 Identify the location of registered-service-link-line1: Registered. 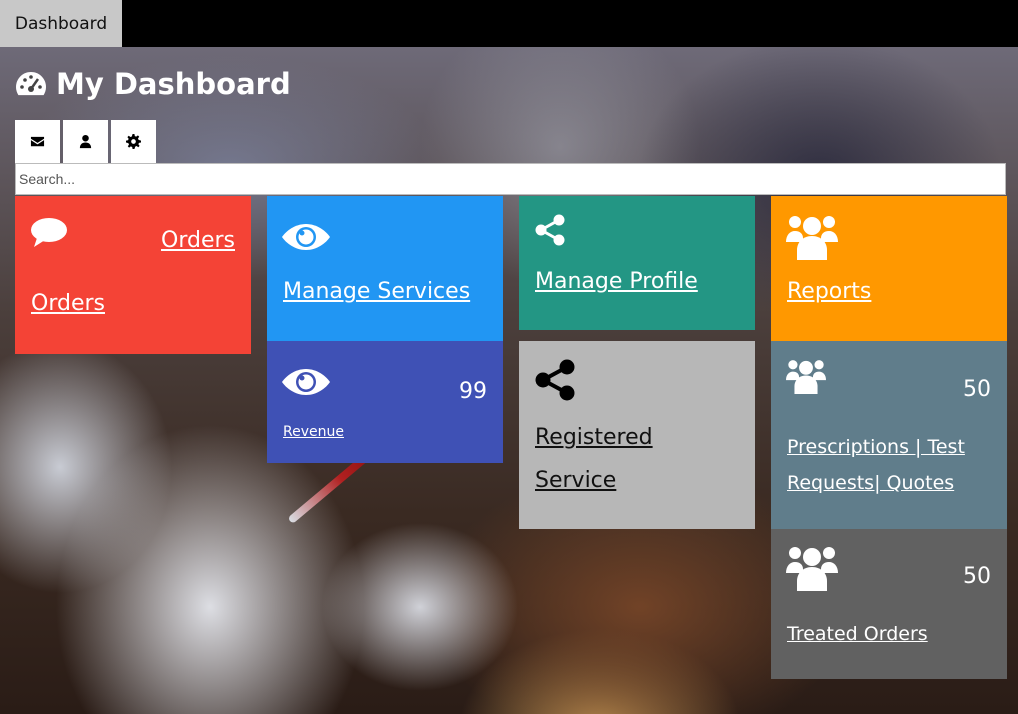
(594, 437).